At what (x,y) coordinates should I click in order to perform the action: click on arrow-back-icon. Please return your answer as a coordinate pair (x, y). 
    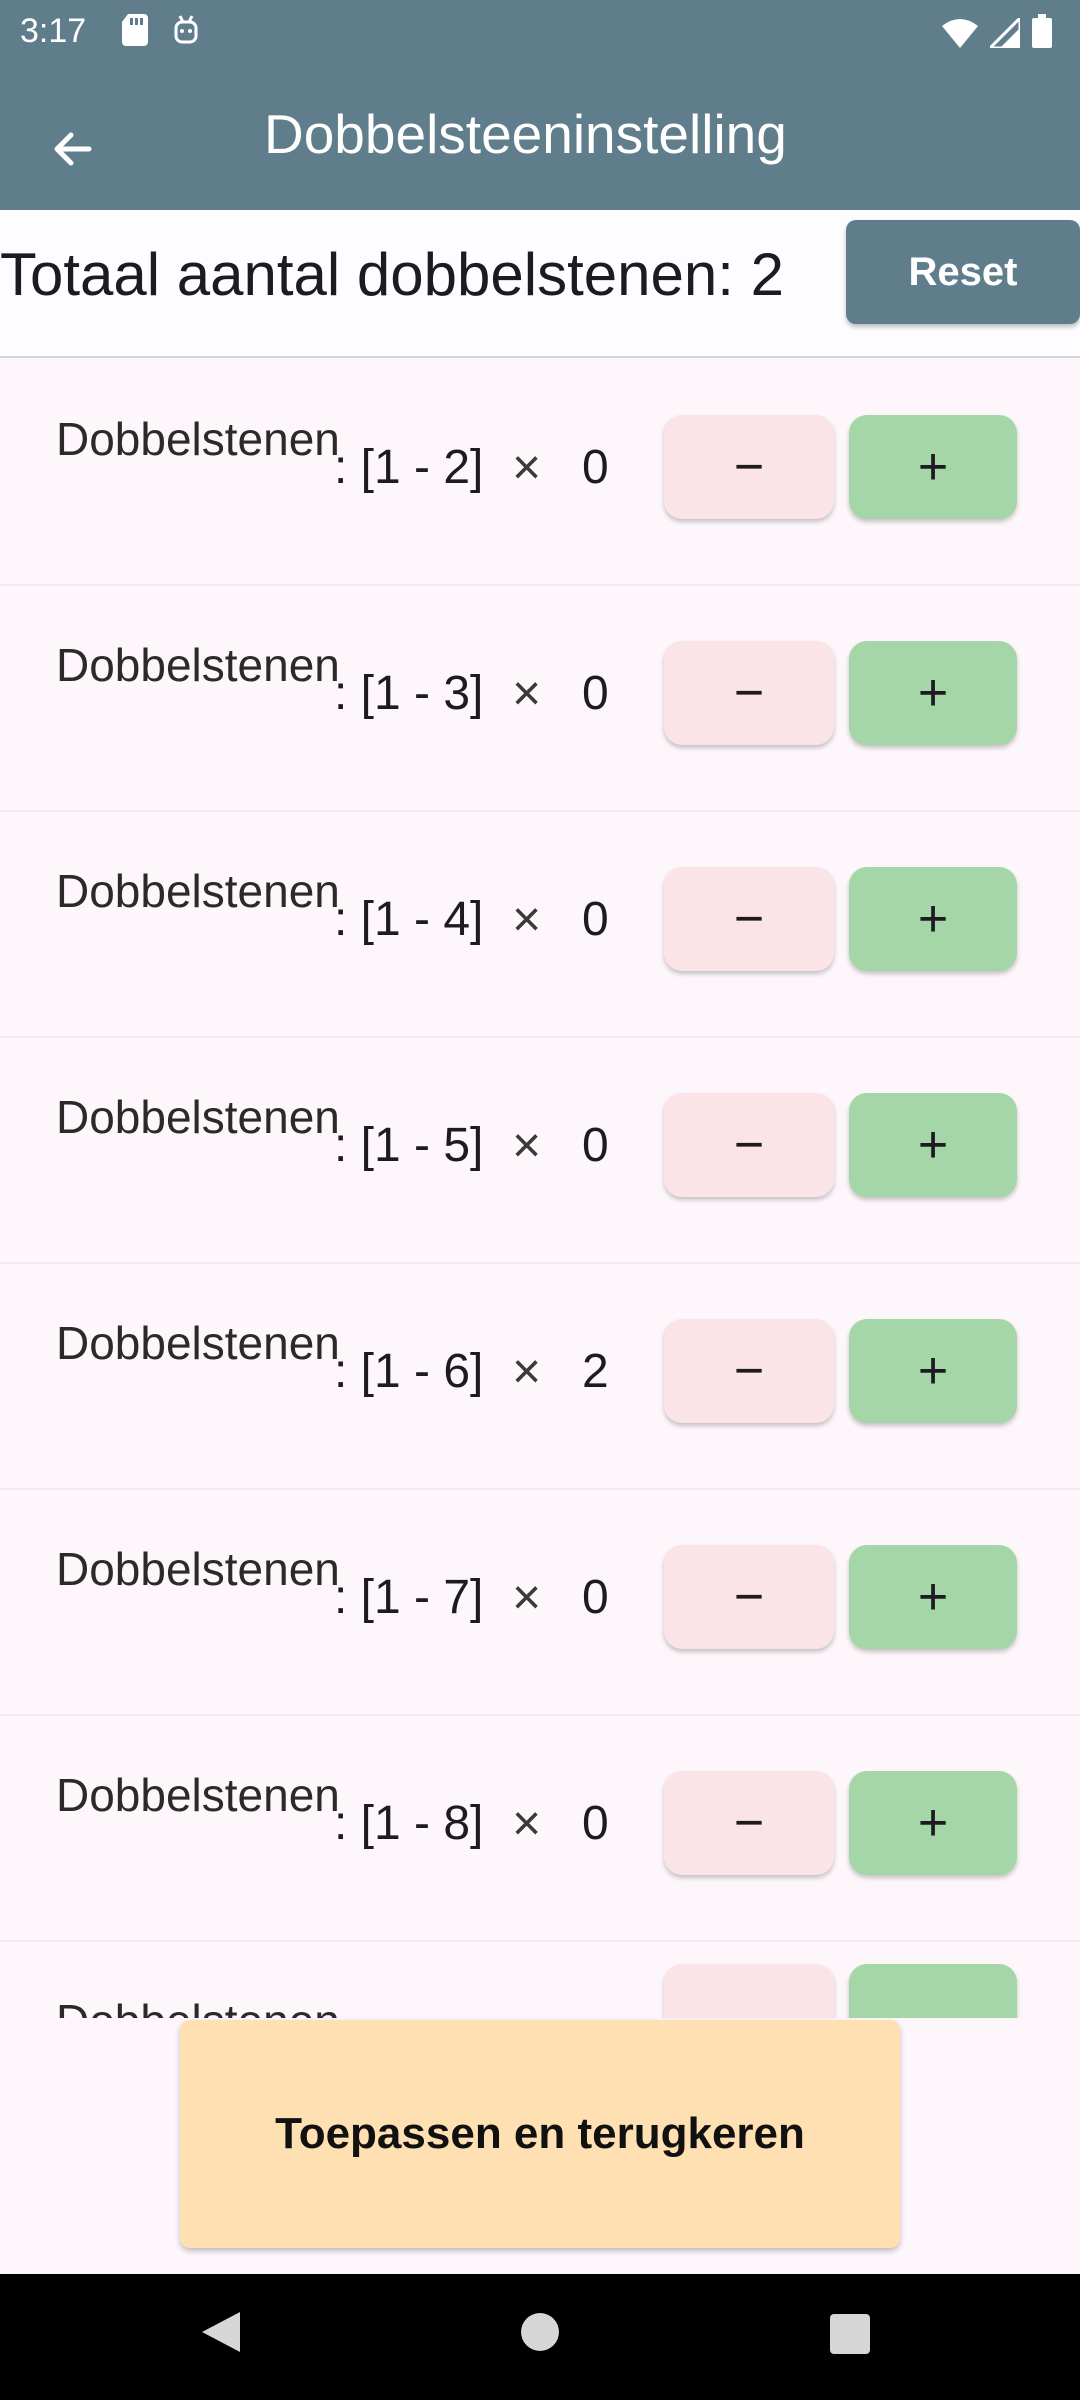
    Looking at the image, I should click on (73, 149).